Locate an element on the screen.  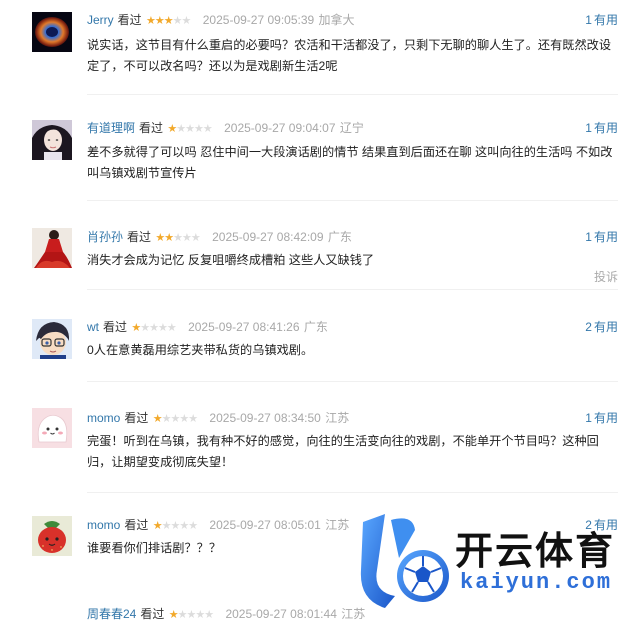
username-link: 周春春24 is located at coordinates (111, 614).